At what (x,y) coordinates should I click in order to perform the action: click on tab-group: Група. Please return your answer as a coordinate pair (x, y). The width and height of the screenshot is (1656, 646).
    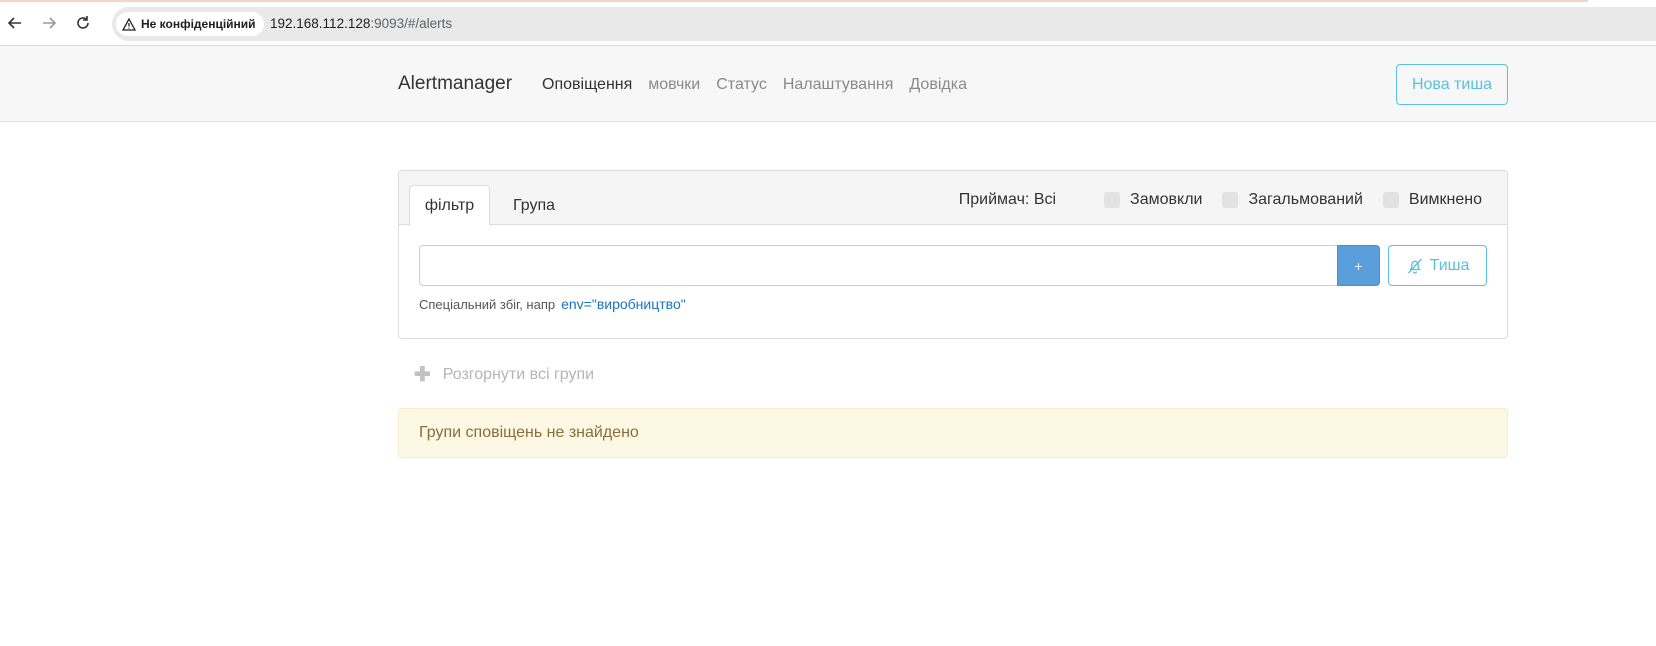
    Looking at the image, I should click on (534, 205).